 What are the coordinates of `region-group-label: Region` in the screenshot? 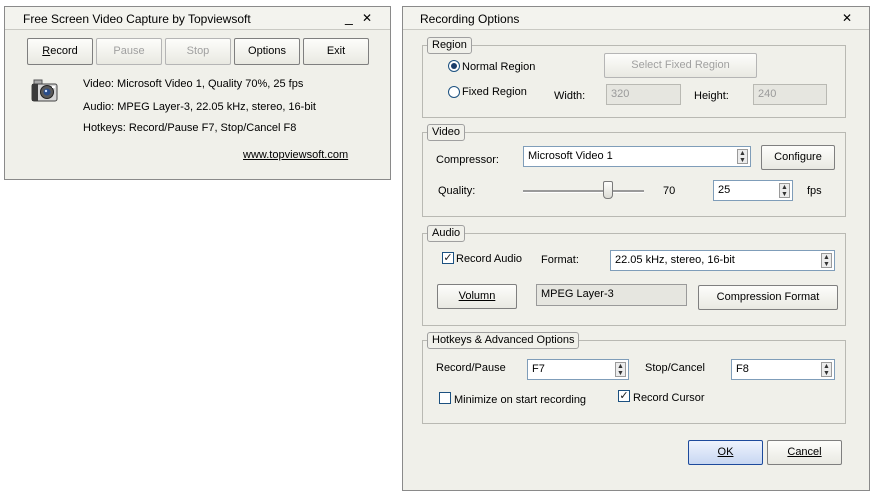 It's located at (449, 45).